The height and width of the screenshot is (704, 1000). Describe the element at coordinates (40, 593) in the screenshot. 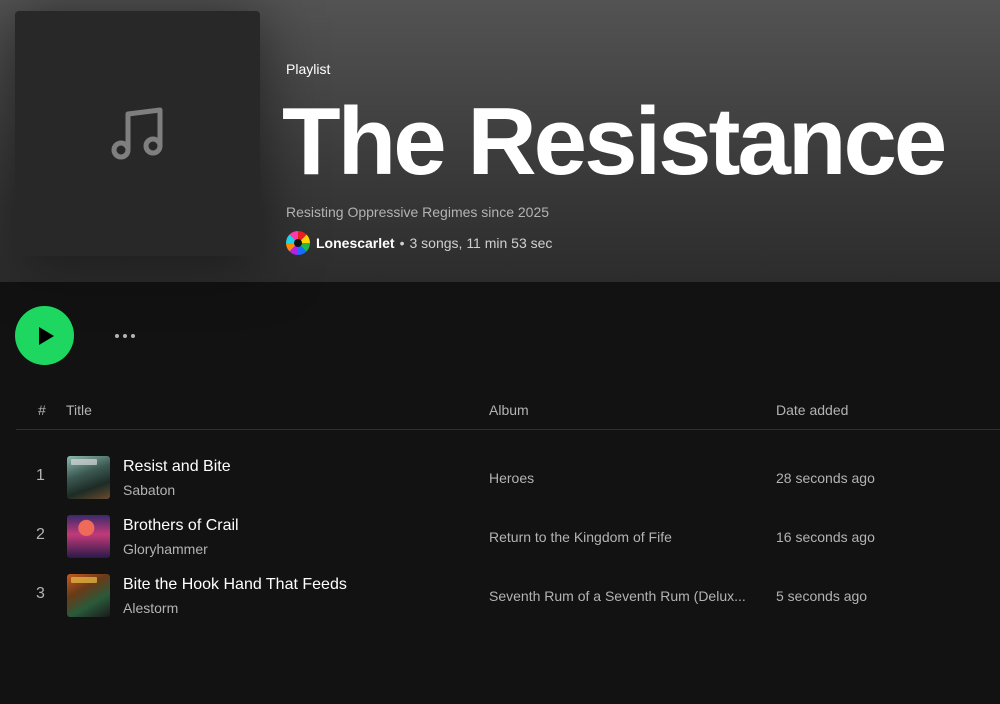

I see `track-number: 3` at that location.